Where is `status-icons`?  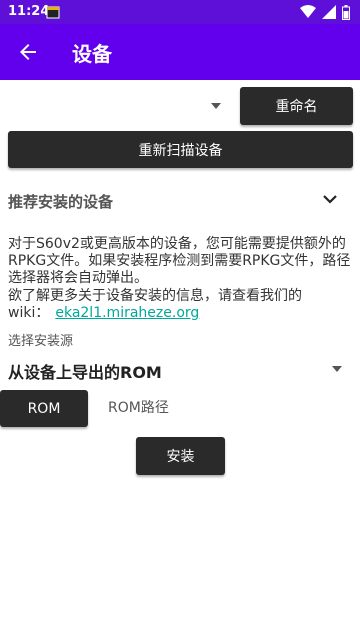
status-icons is located at coordinates (325, 12).